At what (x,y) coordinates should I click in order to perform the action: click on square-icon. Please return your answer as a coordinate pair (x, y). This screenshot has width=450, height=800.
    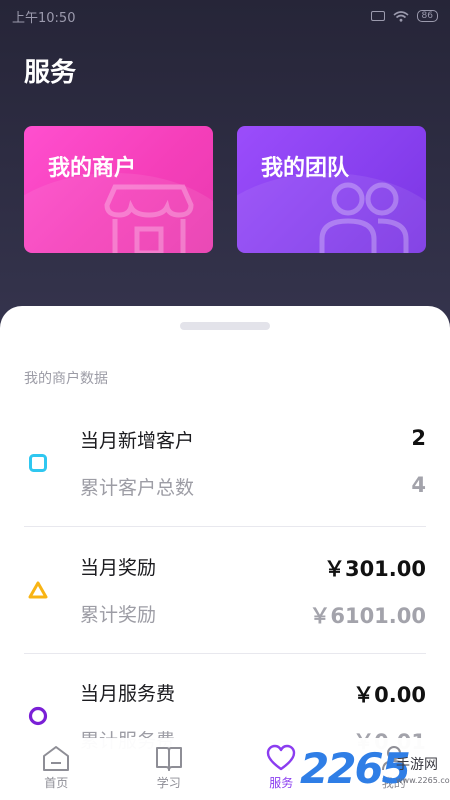
    Looking at the image, I should click on (38, 463).